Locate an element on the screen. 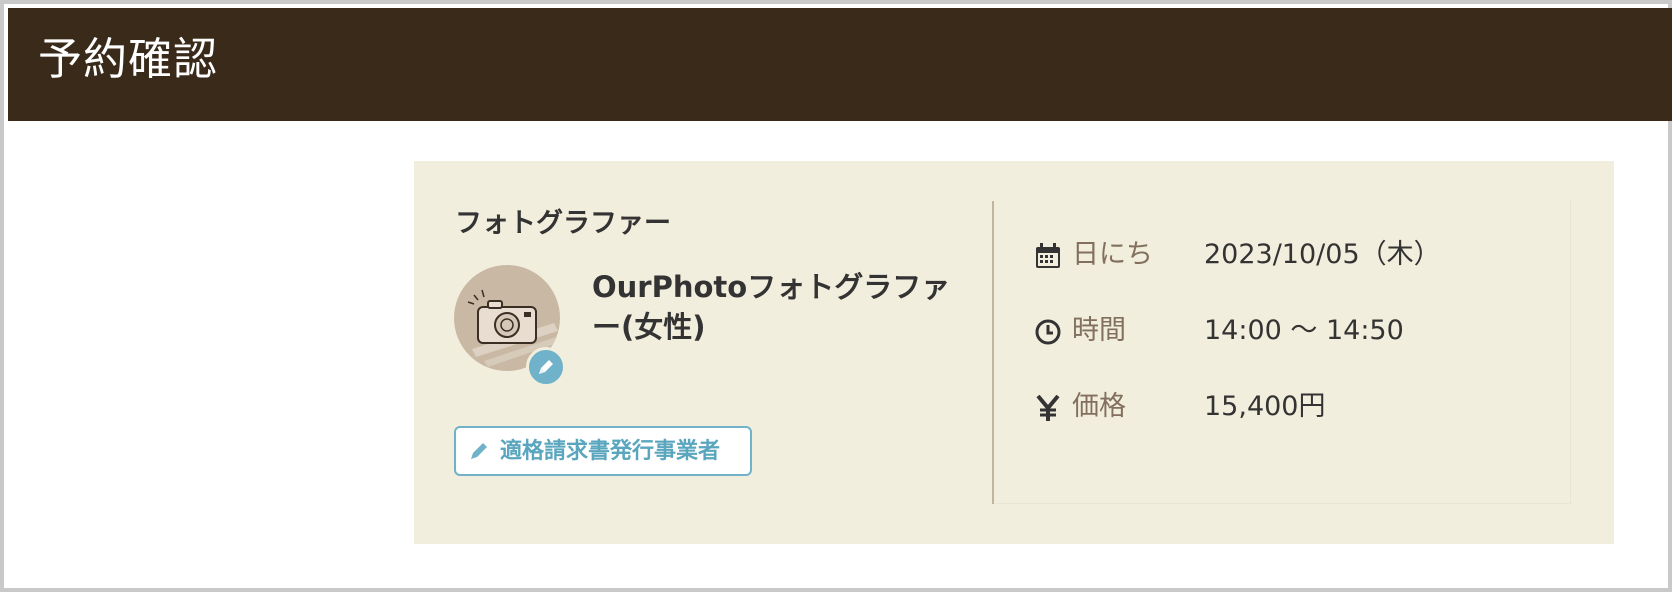 The height and width of the screenshot is (592, 1672). invoice-badge-label: 適格請求書発行事業者 is located at coordinates (610, 451).